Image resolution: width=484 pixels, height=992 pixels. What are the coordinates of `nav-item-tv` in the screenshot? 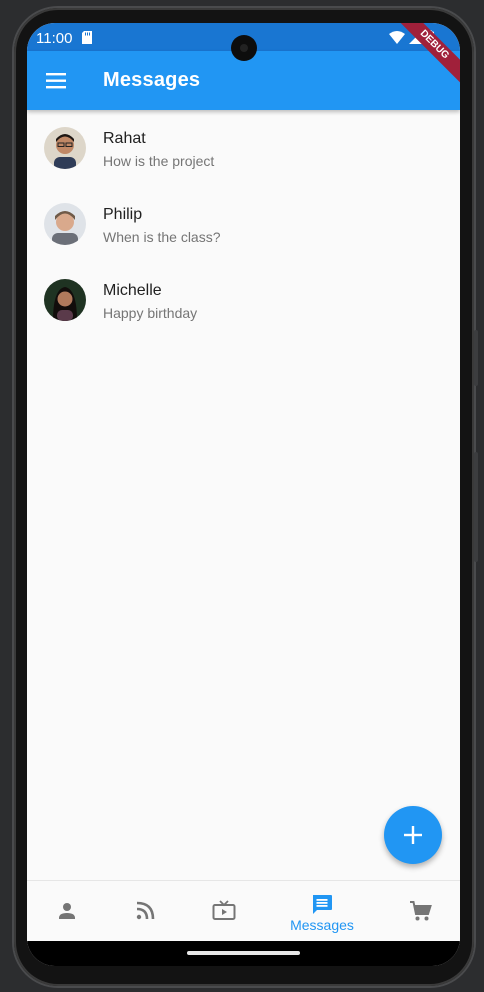 It's located at (224, 911).